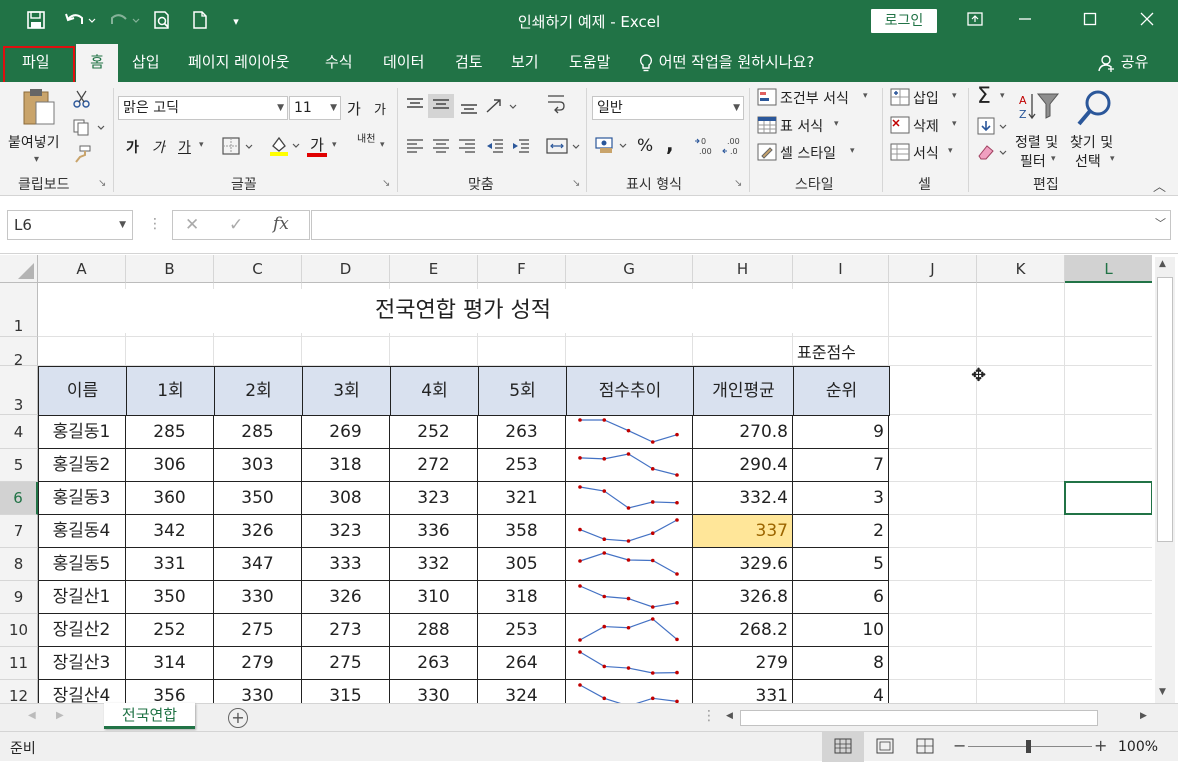 Image resolution: width=1178 pixels, height=766 pixels. Describe the element at coordinates (170, 391) in the screenshot. I see `table-header-cell: 1회` at that location.